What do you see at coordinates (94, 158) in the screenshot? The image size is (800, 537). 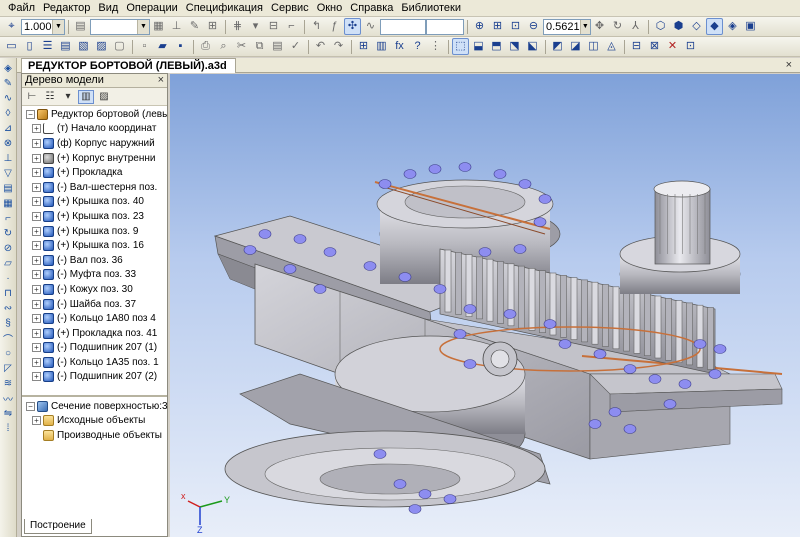 I see `tree-item: + (+) Корпус внутренни` at bounding box center [94, 158].